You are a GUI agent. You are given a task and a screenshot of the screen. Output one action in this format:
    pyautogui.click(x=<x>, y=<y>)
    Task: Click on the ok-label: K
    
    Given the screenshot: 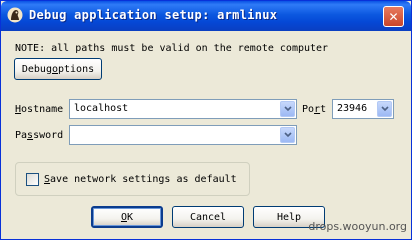 What is the action you would take?
    pyautogui.click(x=130, y=217)
    